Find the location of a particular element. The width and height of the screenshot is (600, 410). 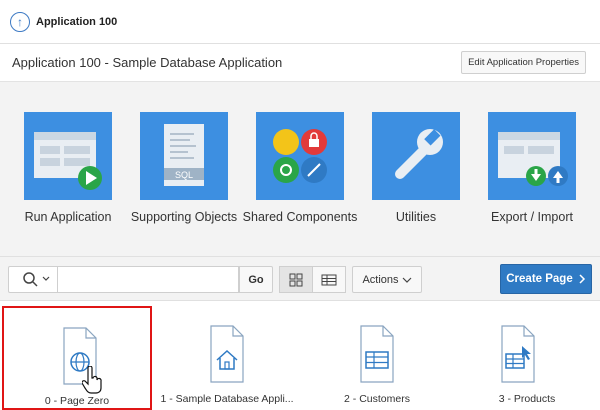

chevron-right-icon is located at coordinates (582, 279).